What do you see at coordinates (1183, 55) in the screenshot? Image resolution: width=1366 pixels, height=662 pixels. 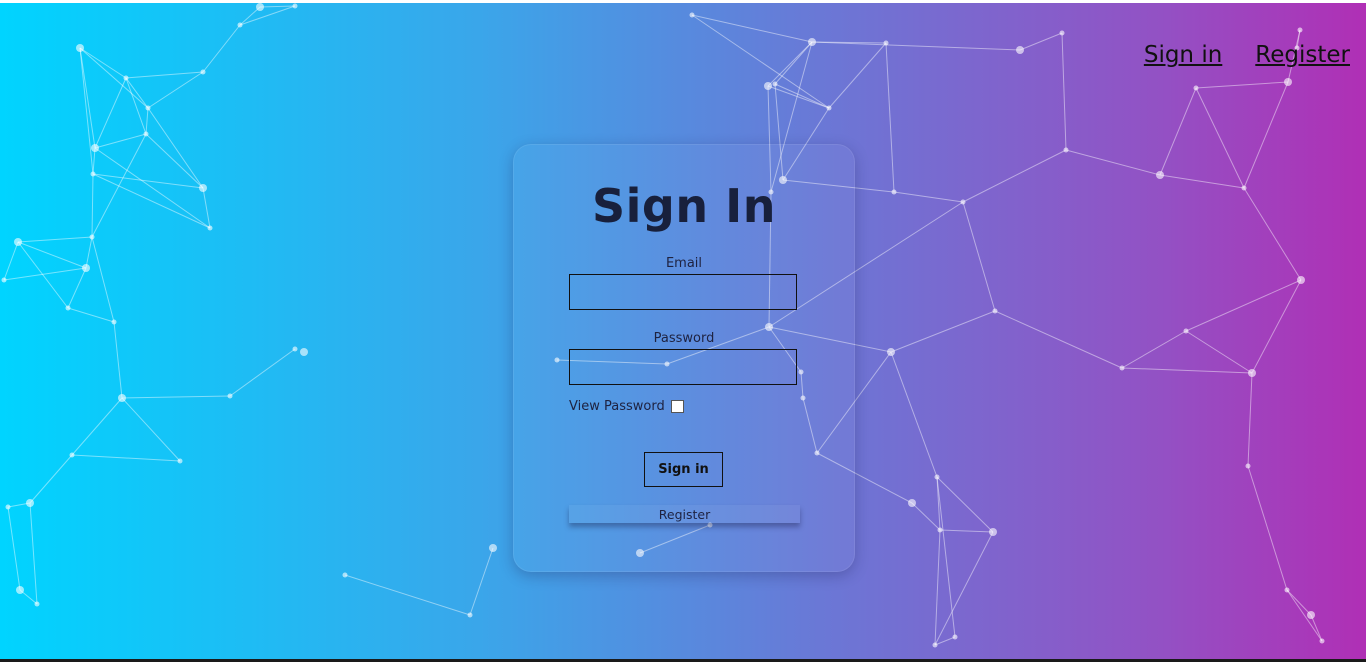 I see `nav-signin-link: Sign in` at bounding box center [1183, 55].